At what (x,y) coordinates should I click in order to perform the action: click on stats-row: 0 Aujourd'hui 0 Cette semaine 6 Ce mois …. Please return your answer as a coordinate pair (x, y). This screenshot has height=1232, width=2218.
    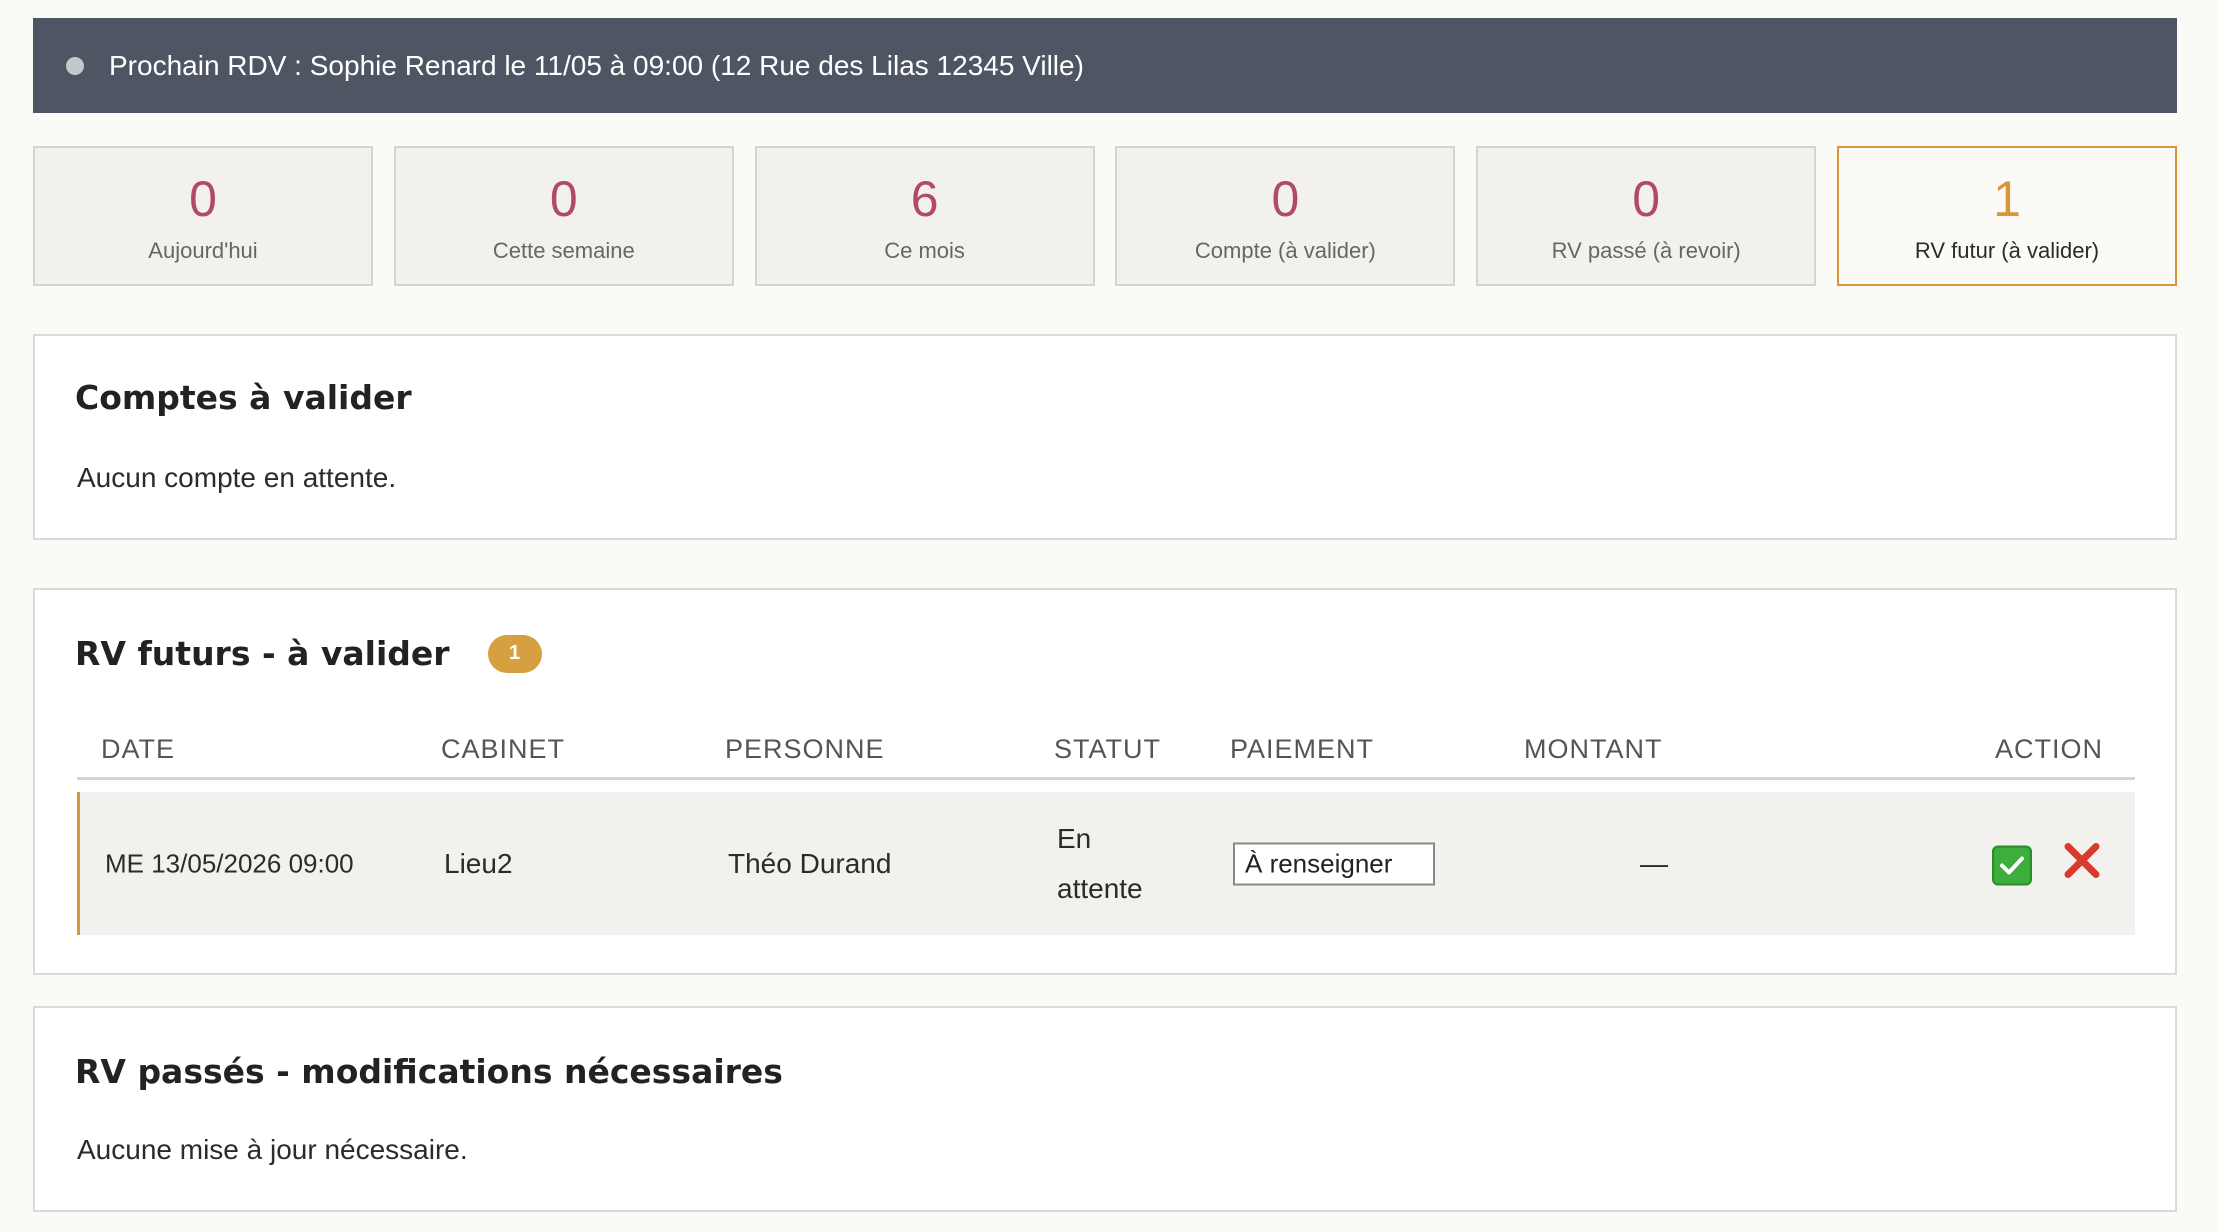
    Looking at the image, I should click on (1105, 216).